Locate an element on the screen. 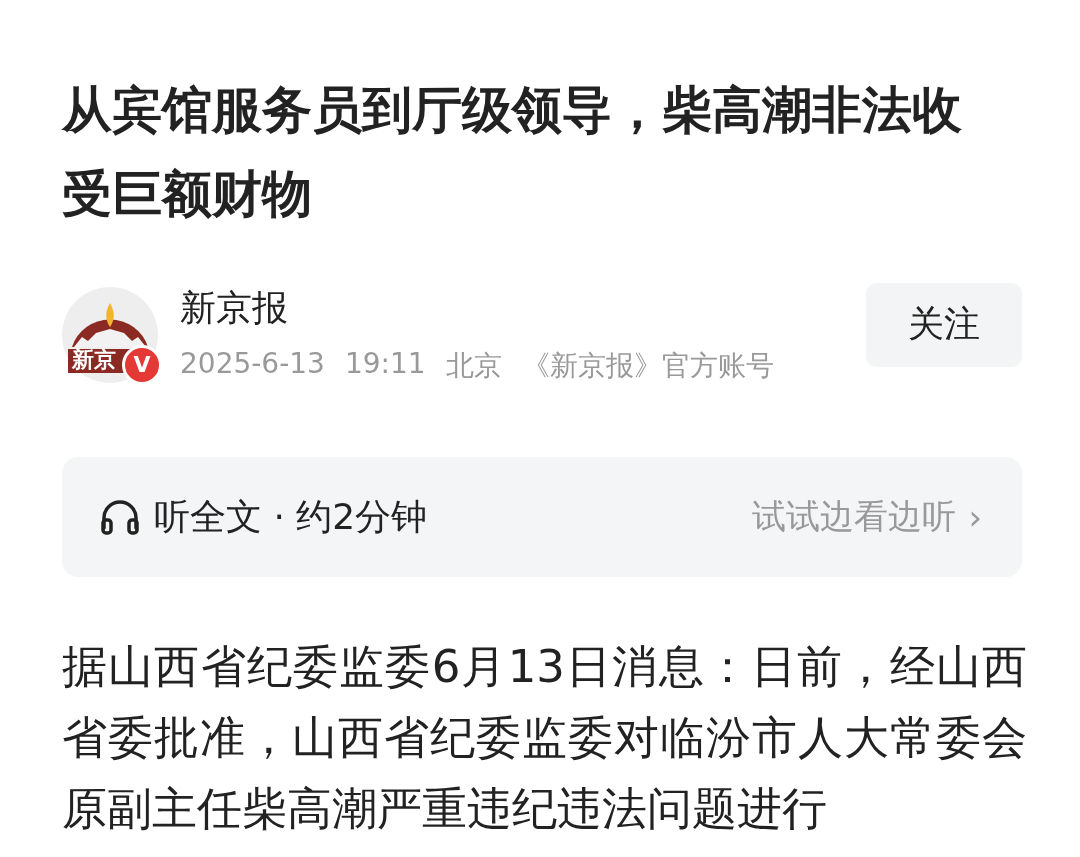  headphones-icon is located at coordinates (120, 517).